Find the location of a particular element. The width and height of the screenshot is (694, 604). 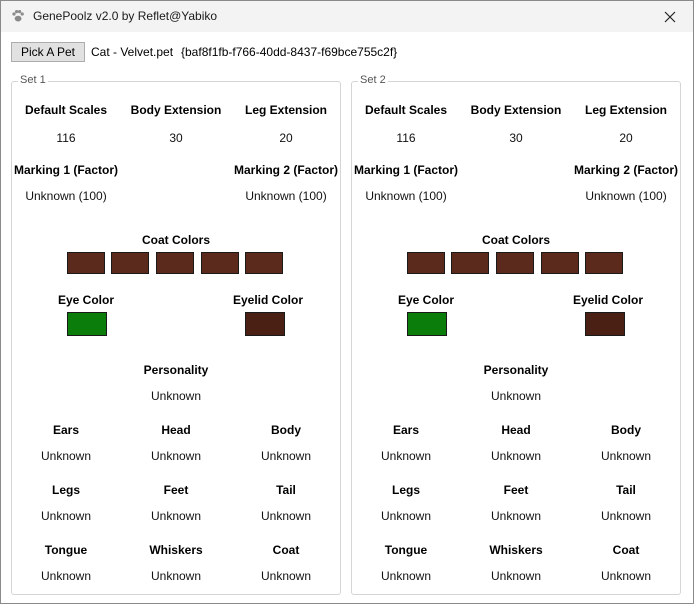

pet-name-label: Cat - Velvet.pet is located at coordinates (132, 52).